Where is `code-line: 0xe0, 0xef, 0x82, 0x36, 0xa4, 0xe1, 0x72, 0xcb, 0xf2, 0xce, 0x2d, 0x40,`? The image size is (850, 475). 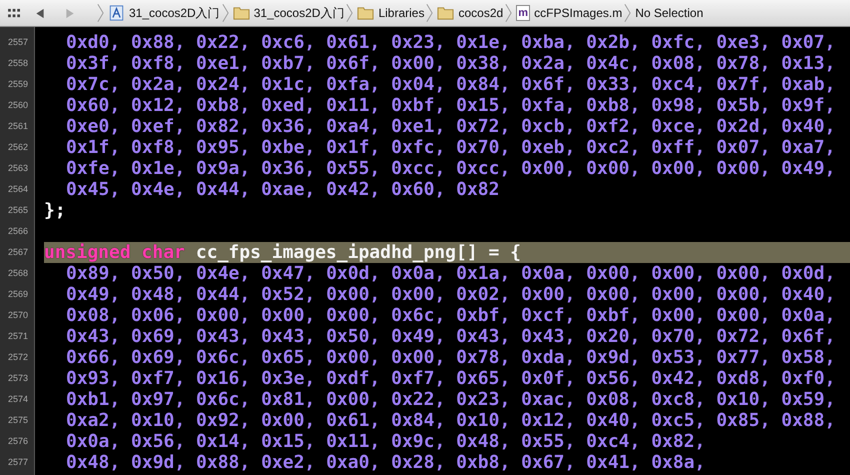 code-line: 0xe0, 0xef, 0x82, 0x36, 0xa4, 0xe1, 0x72, 0xcb, 0xf2, 0xce, 0x2d, 0x40, is located at coordinates (450, 126).